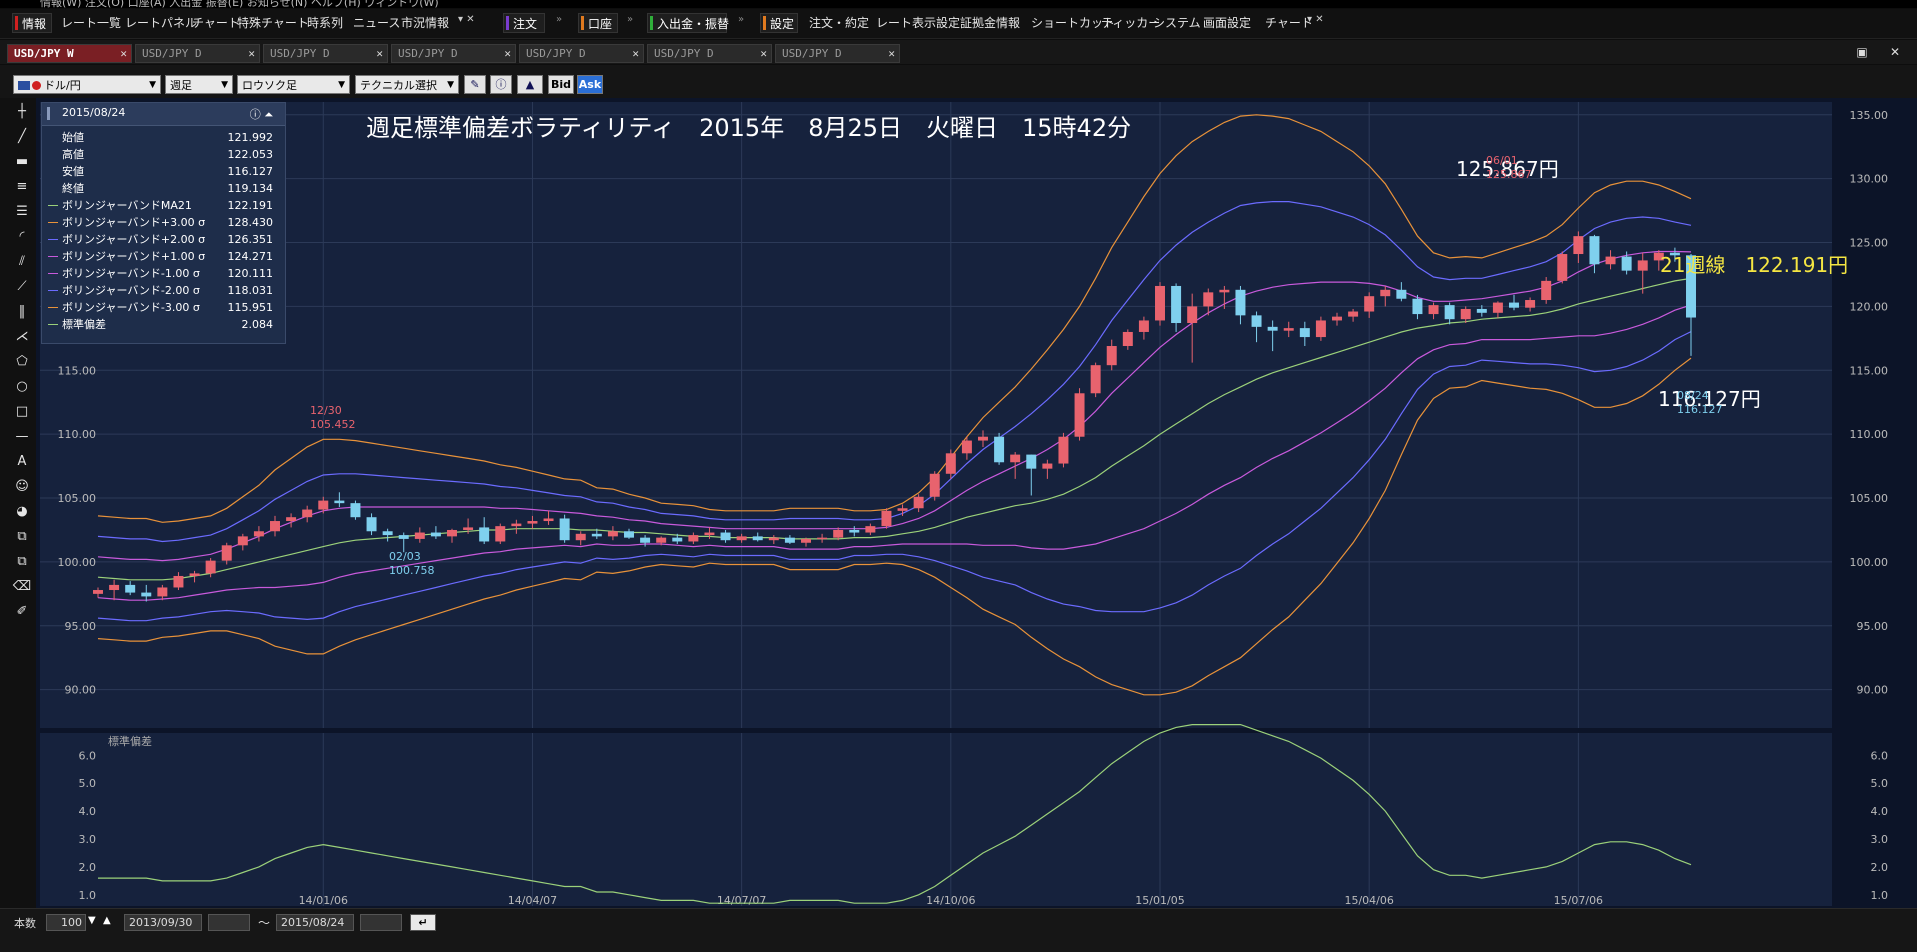  Describe the element at coordinates (22, 262) in the screenshot. I see `channel-icon: ⫽` at that location.